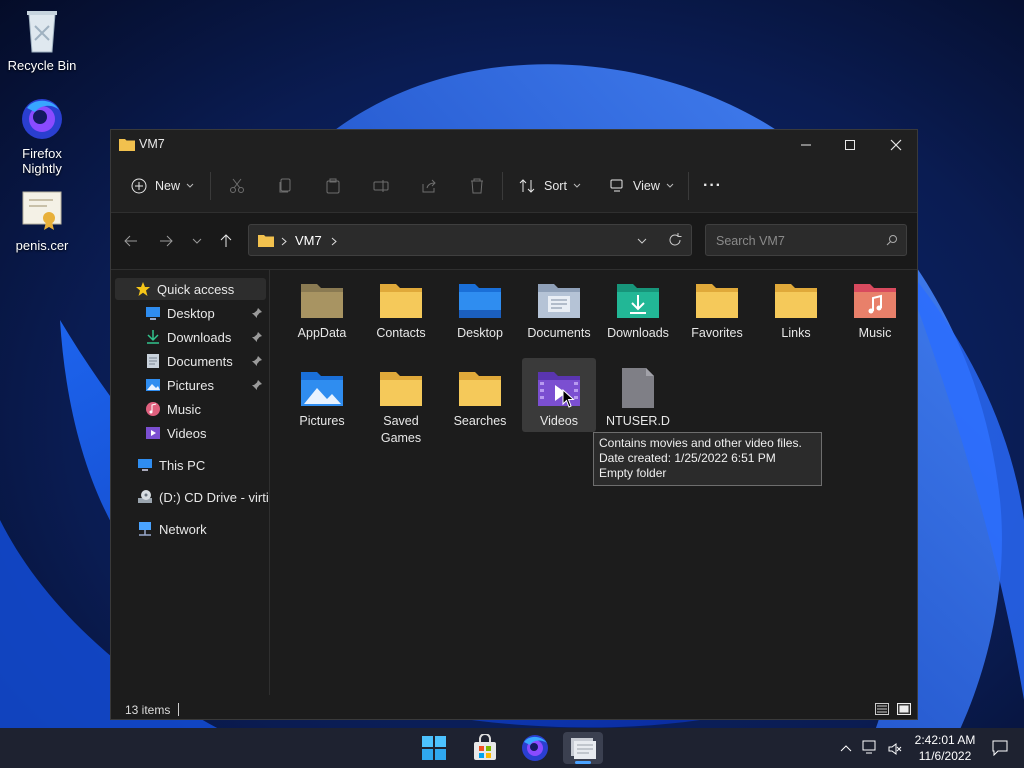 The image size is (1024, 768). I want to click on item-count: 13 items, so click(148, 710).